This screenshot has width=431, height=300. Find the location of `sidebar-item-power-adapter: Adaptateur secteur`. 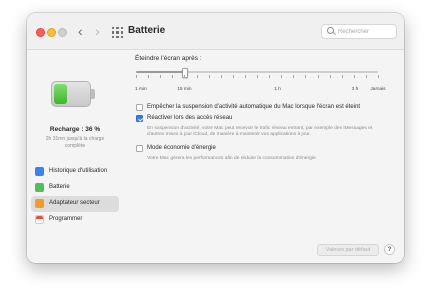

sidebar-item-power-adapter: Adaptateur secteur is located at coordinates (75, 204).